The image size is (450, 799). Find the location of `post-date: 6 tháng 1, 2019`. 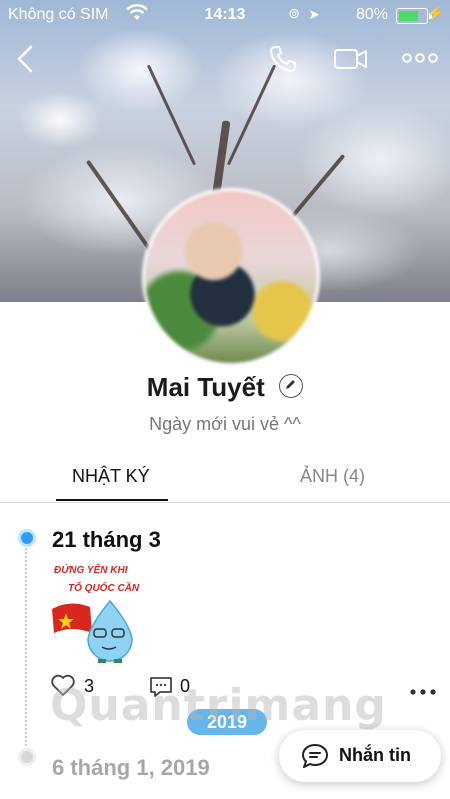

post-date: 6 tháng 1, 2019 is located at coordinates (131, 767).